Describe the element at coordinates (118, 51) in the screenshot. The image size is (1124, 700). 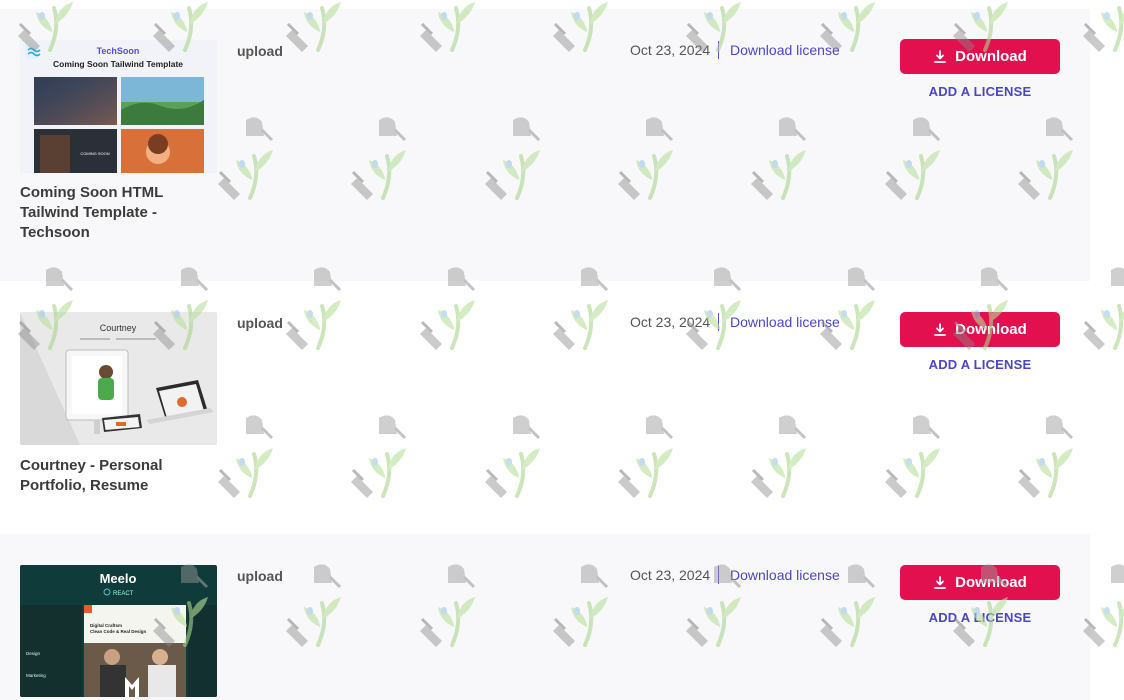
I see `thumb-brand: TechSoon` at that location.